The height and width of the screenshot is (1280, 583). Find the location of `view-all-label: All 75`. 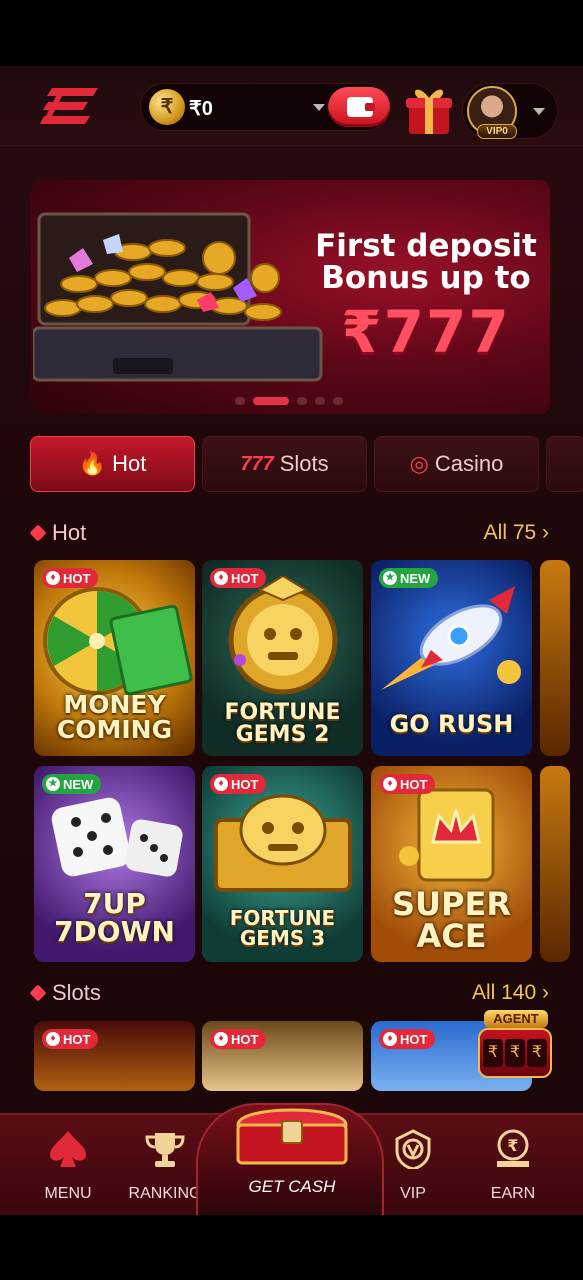

view-all-label: All 75 is located at coordinates (510, 532).